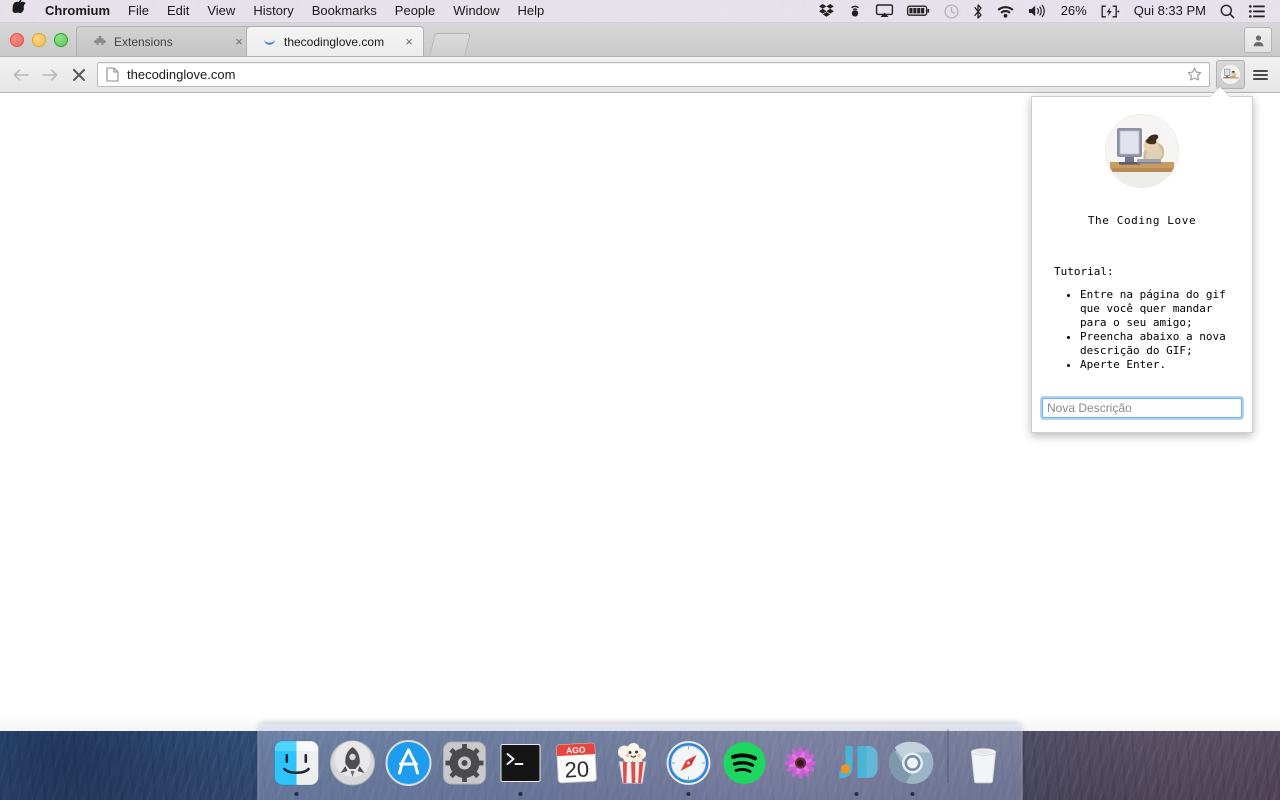 The height and width of the screenshot is (800, 1280). I want to click on svg-text: 20, so click(577, 769).